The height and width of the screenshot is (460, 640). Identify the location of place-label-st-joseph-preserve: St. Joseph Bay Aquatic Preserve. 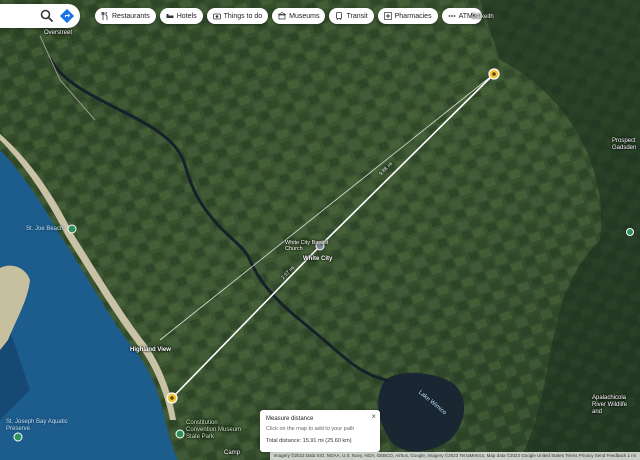
(38, 426).